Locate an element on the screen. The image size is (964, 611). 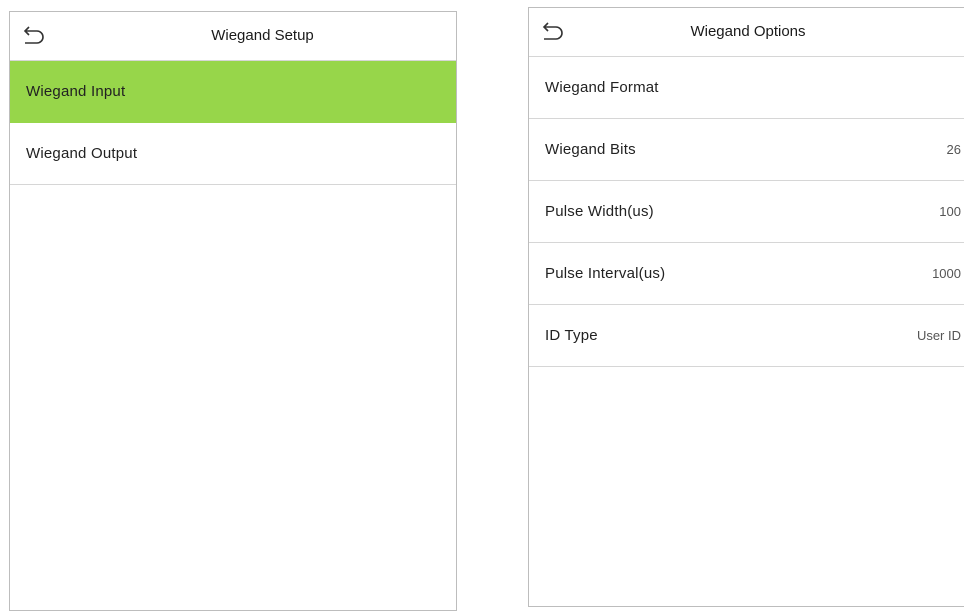
option-label: Wiegand Format is located at coordinates (602, 87).